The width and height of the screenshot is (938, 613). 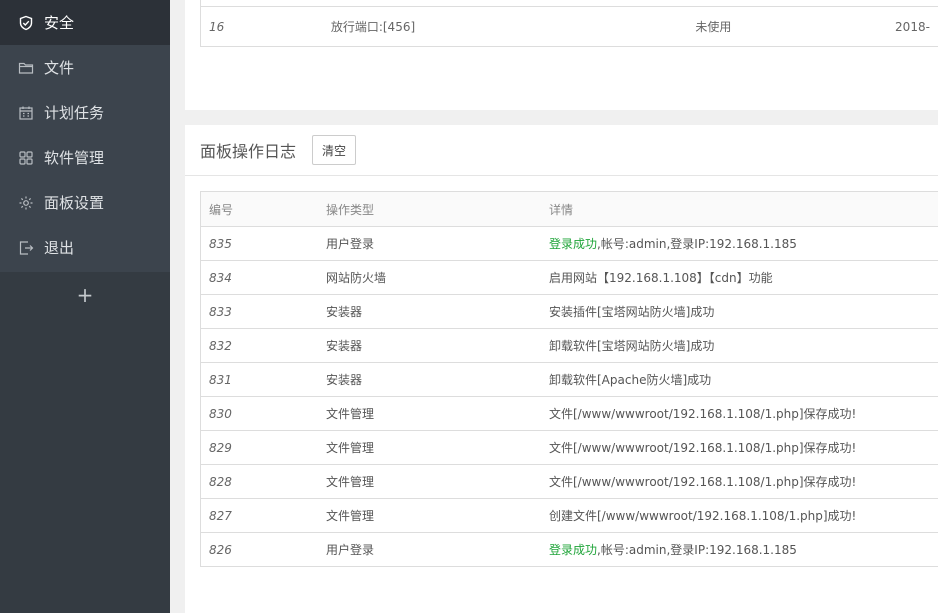 What do you see at coordinates (59, 248) in the screenshot?
I see `sidebar-item-label: 退出` at bounding box center [59, 248].